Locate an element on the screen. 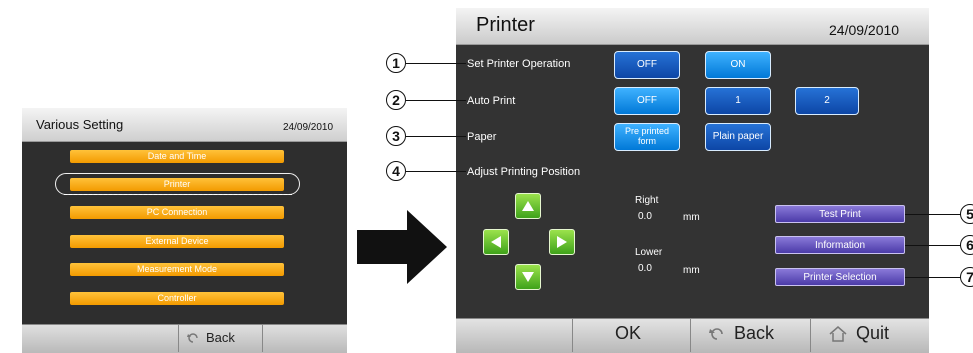  printer-date: 24/09/2010 is located at coordinates (864, 30).